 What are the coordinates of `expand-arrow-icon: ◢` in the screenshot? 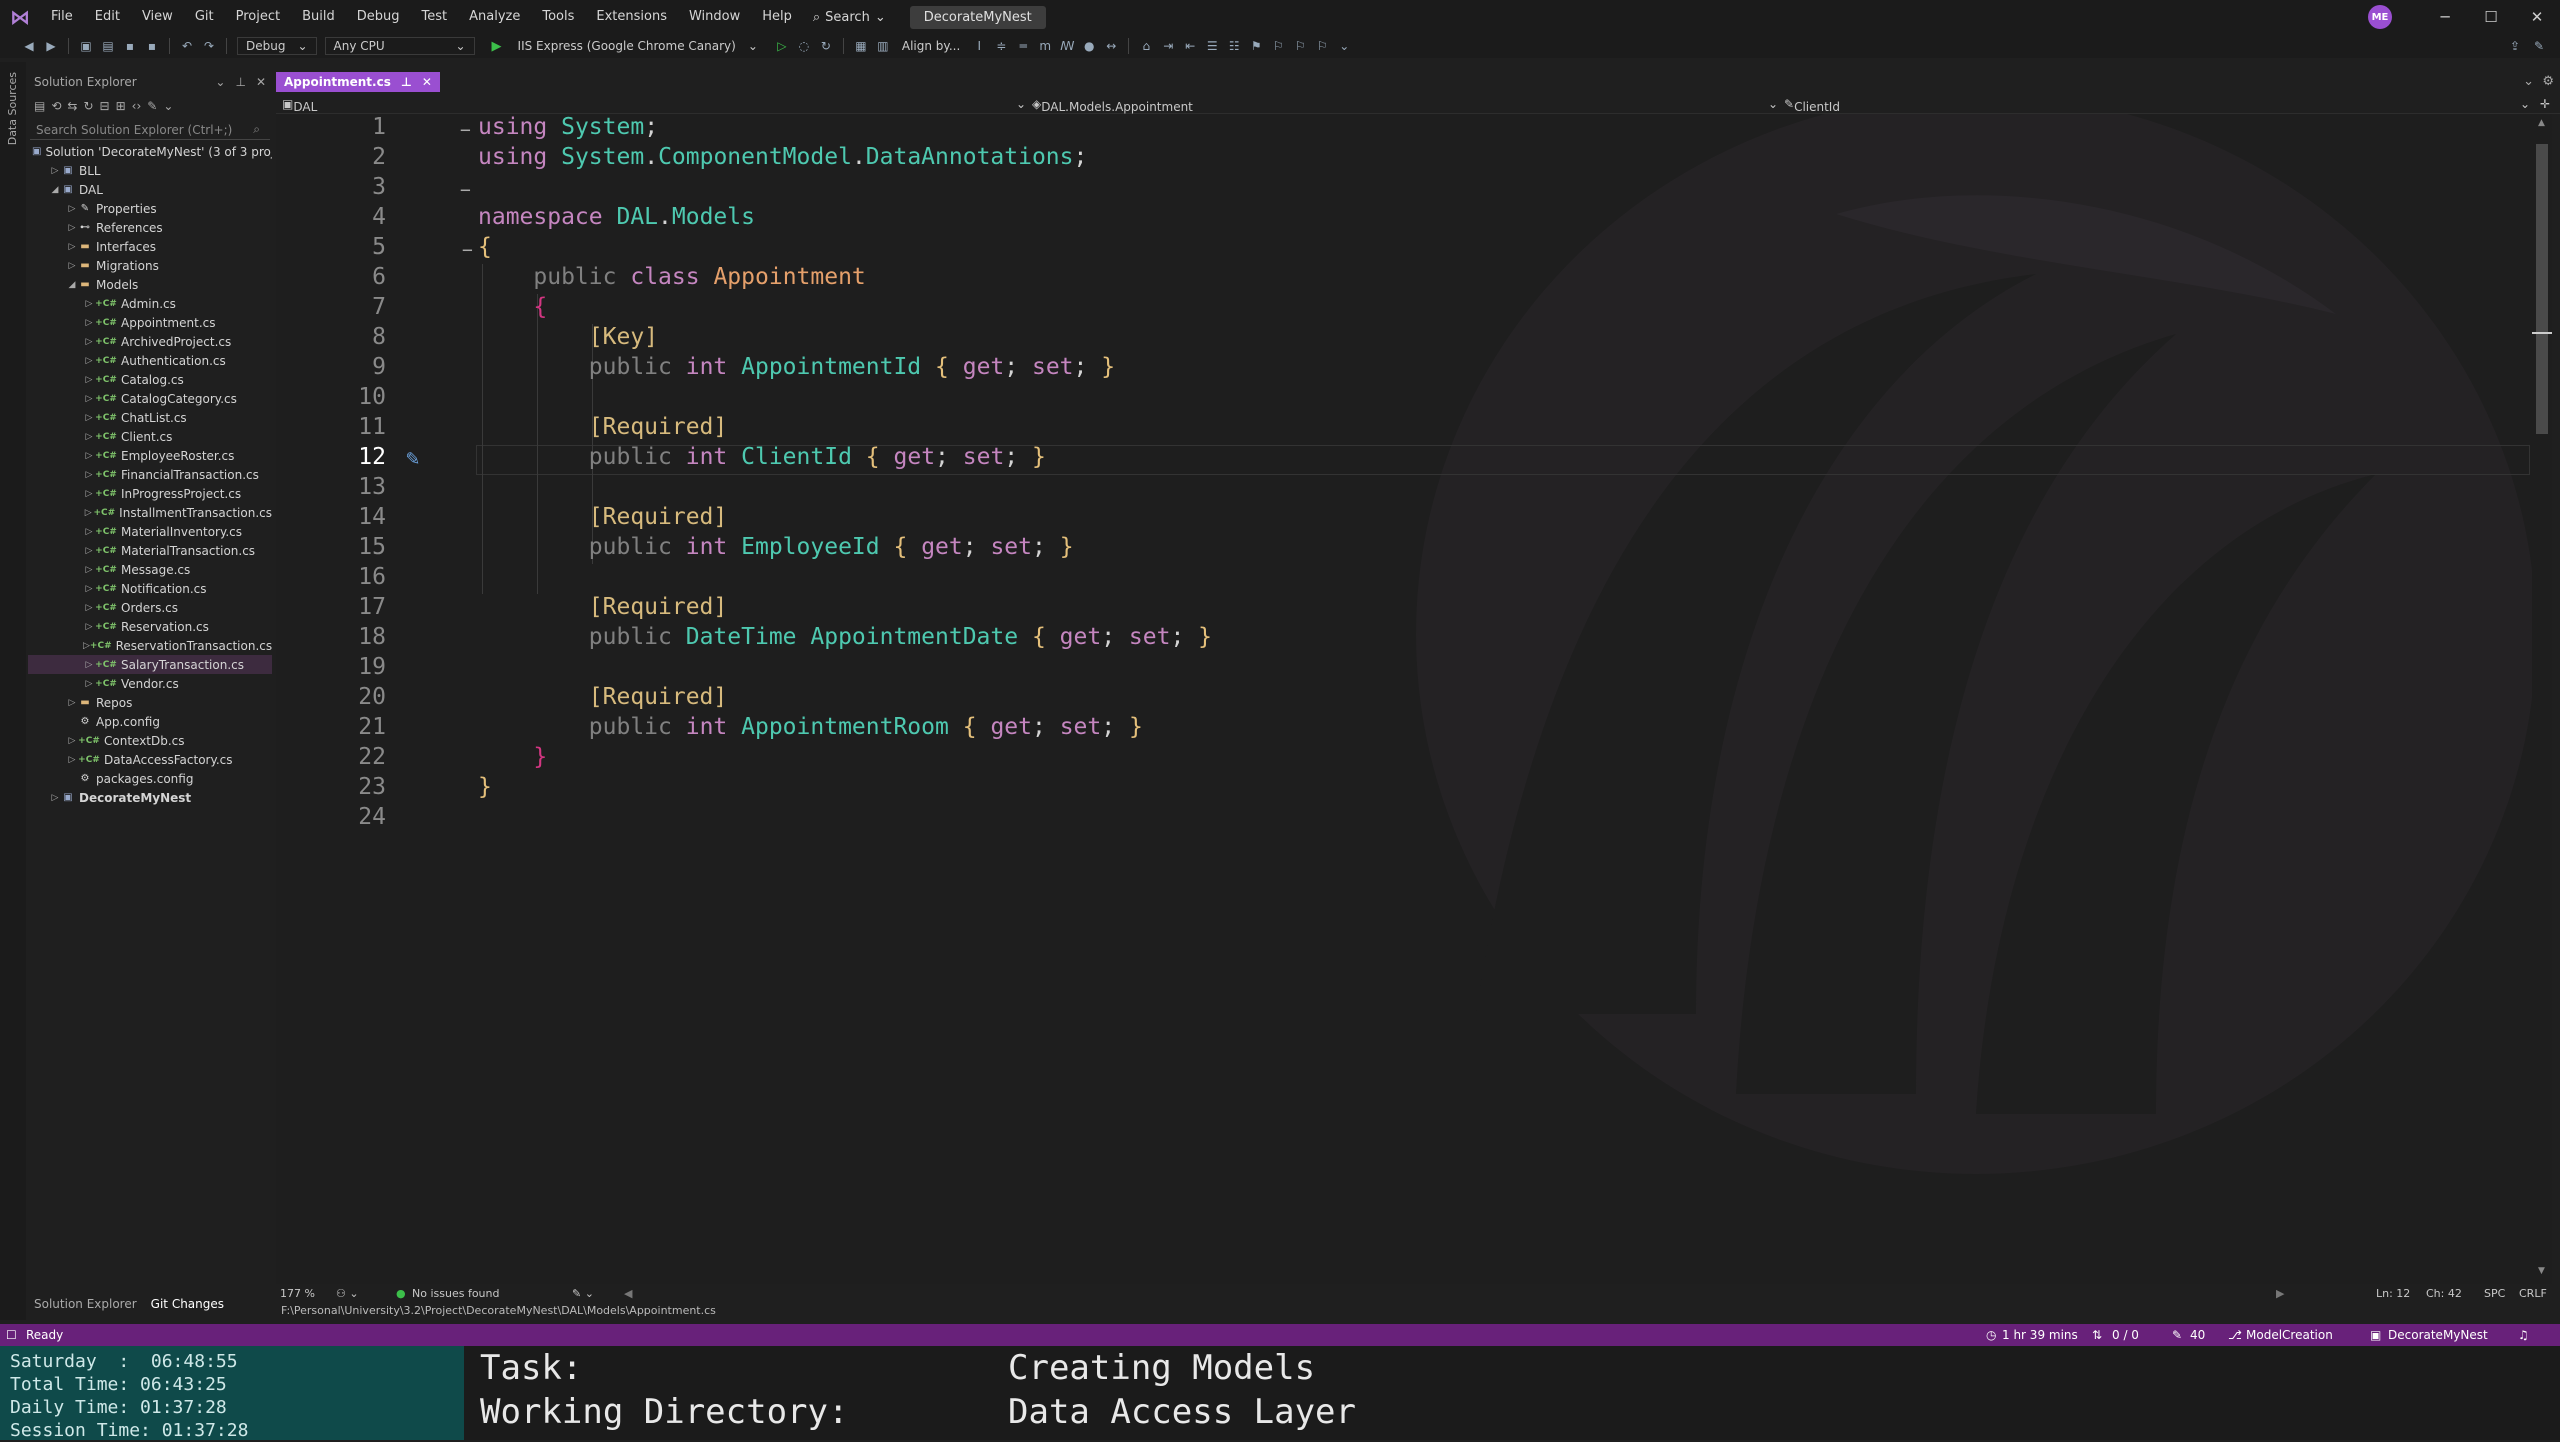 It's located at (55, 190).